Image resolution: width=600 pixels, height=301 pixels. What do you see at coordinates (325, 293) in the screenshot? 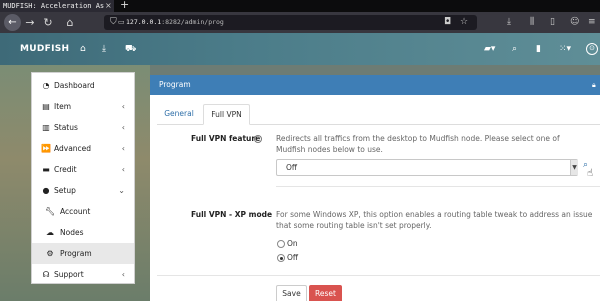
I see `reset-button: Reset` at bounding box center [325, 293].